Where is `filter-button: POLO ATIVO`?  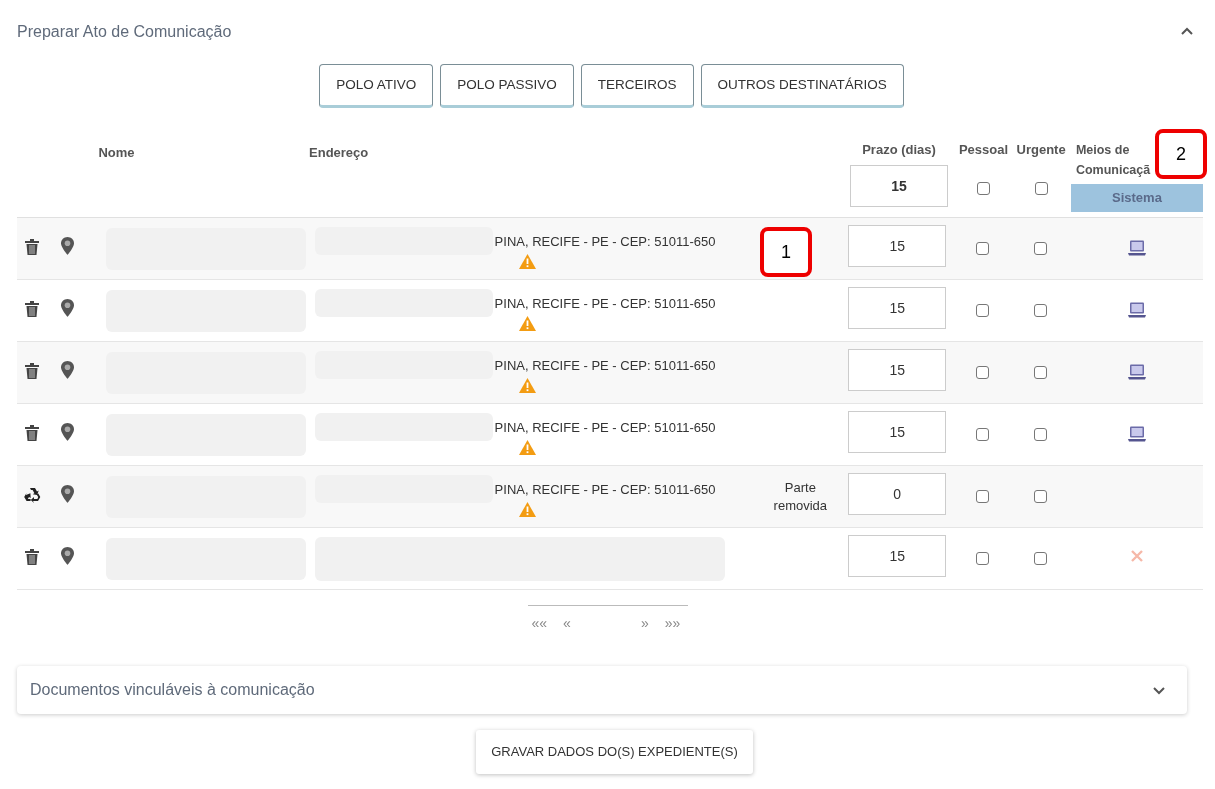 filter-button: POLO ATIVO is located at coordinates (376, 86).